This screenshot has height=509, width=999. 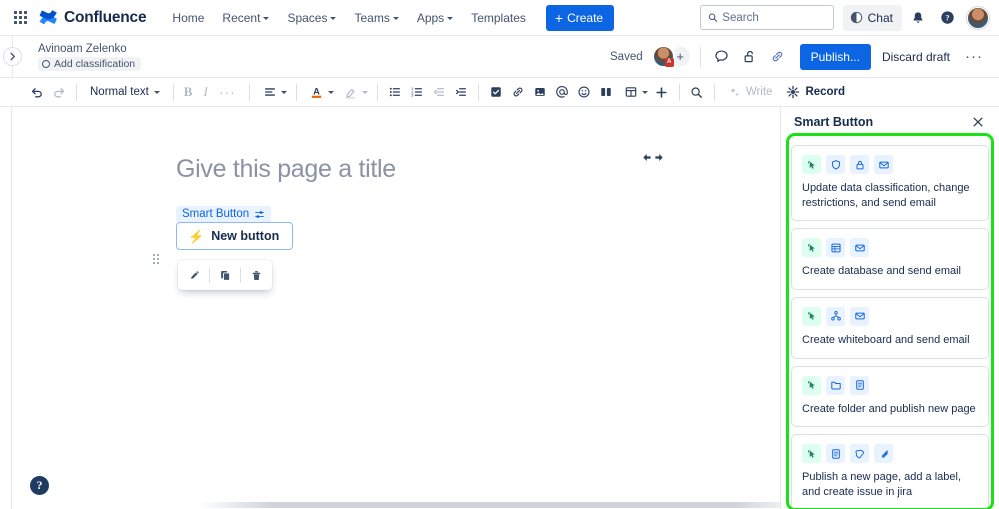 I want to click on redo-icon, so click(x=59, y=92).